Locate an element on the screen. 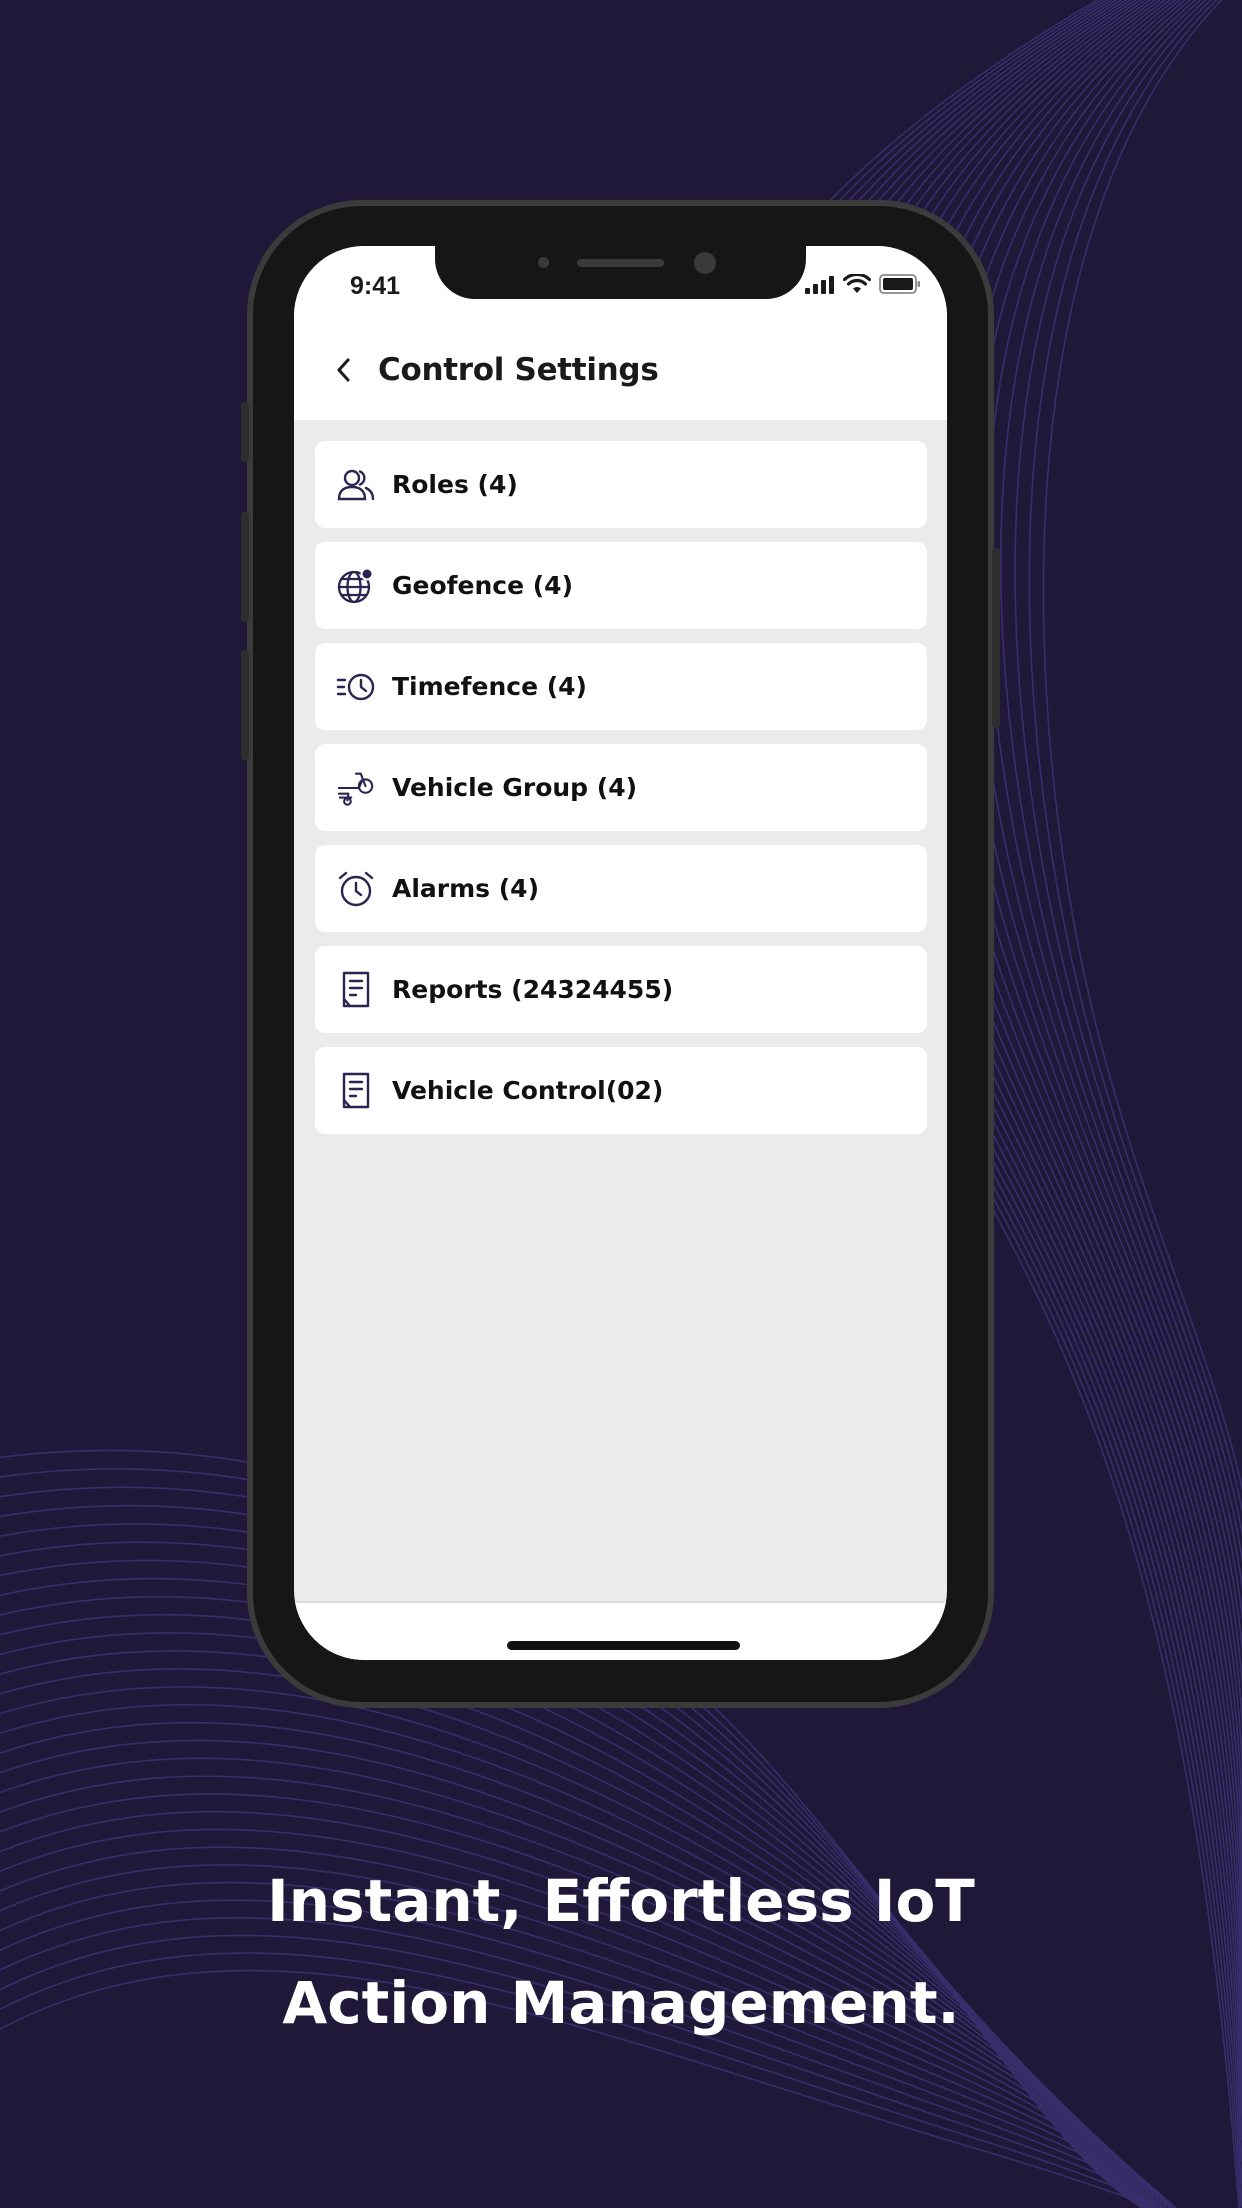  list-item-alarms: Alarms (4) is located at coordinates (621, 888).